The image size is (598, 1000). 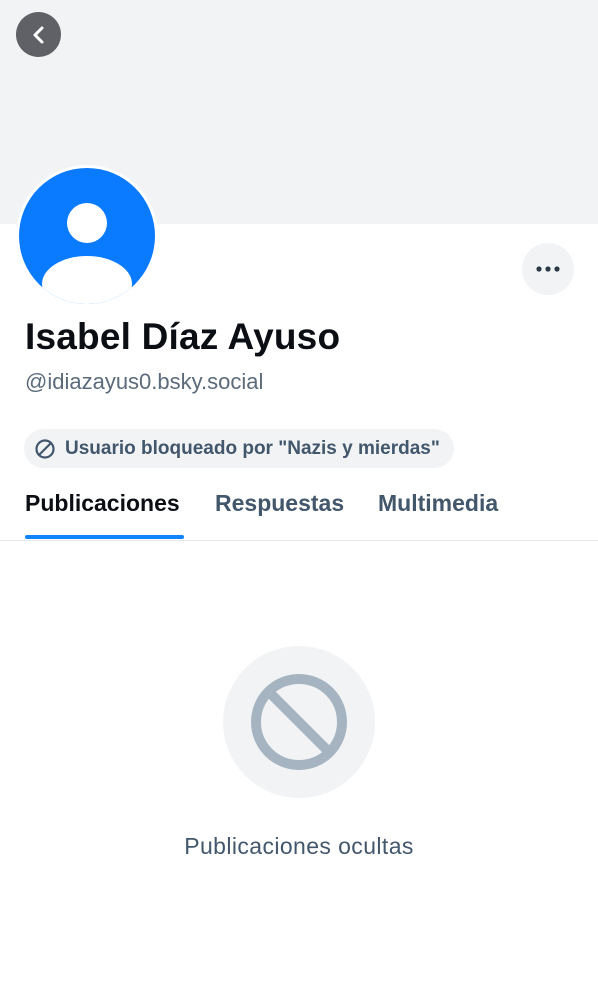 What do you see at coordinates (279, 503) in the screenshot?
I see `tab-respuestas: Respuestas` at bounding box center [279, 503].